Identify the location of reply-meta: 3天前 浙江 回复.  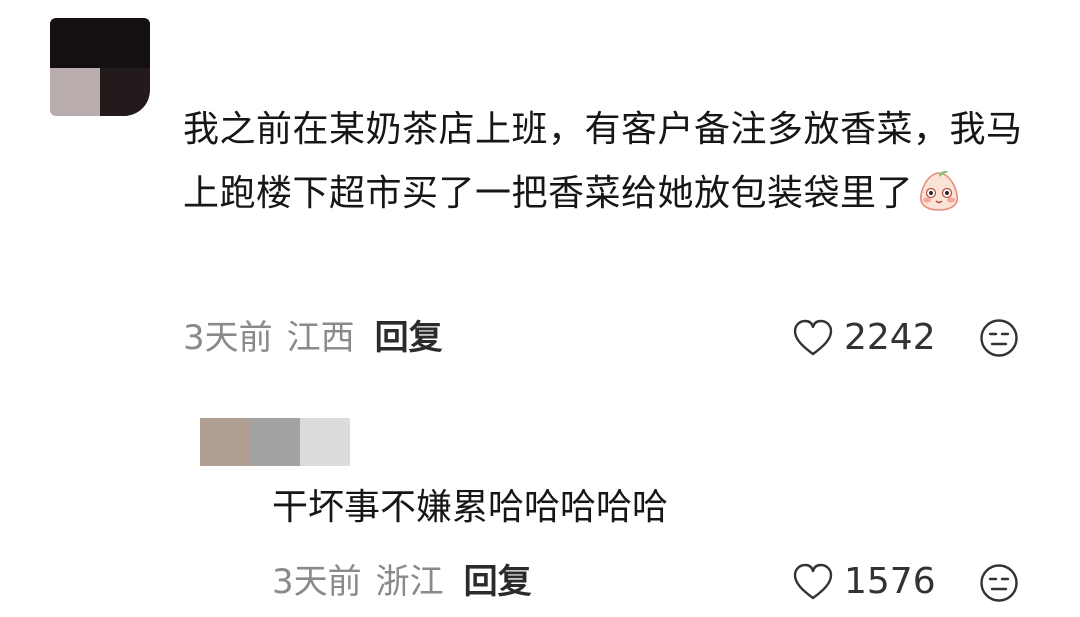
(402, 582).